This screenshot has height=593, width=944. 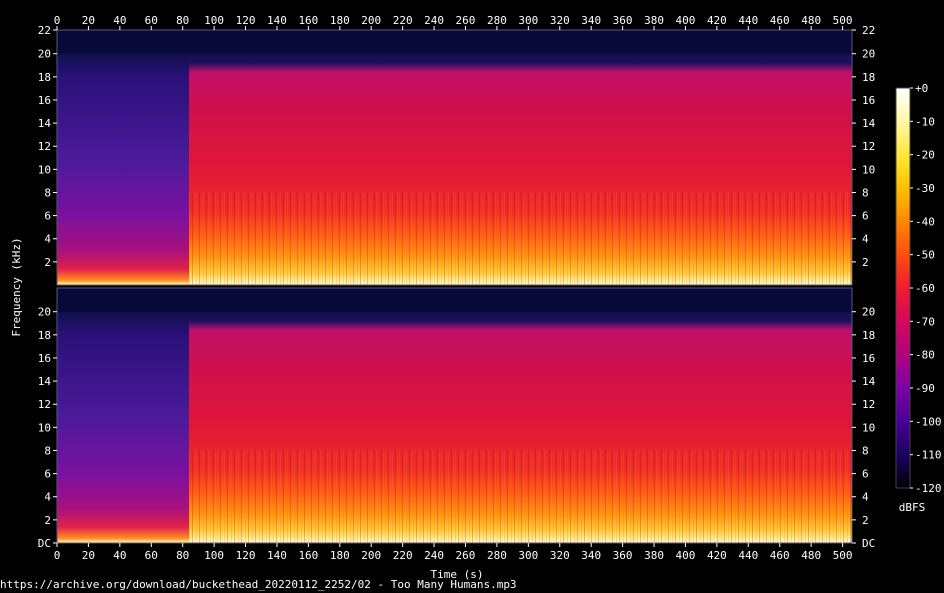 I want to click on xtick-label-top: 240, so click(x=434, y=20).